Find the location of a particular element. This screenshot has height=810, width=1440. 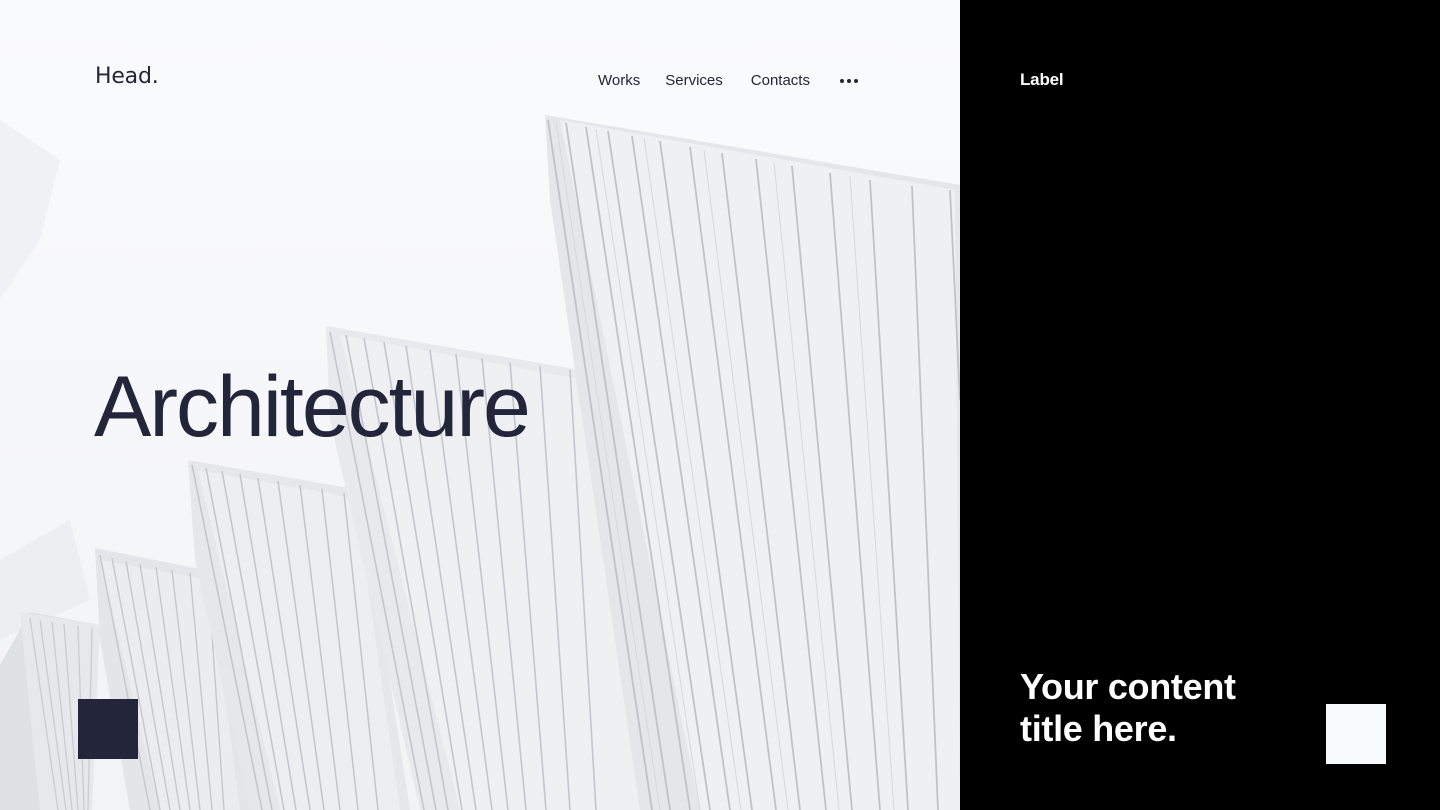

panel-label: Label is located at coordinates (1042, 79).